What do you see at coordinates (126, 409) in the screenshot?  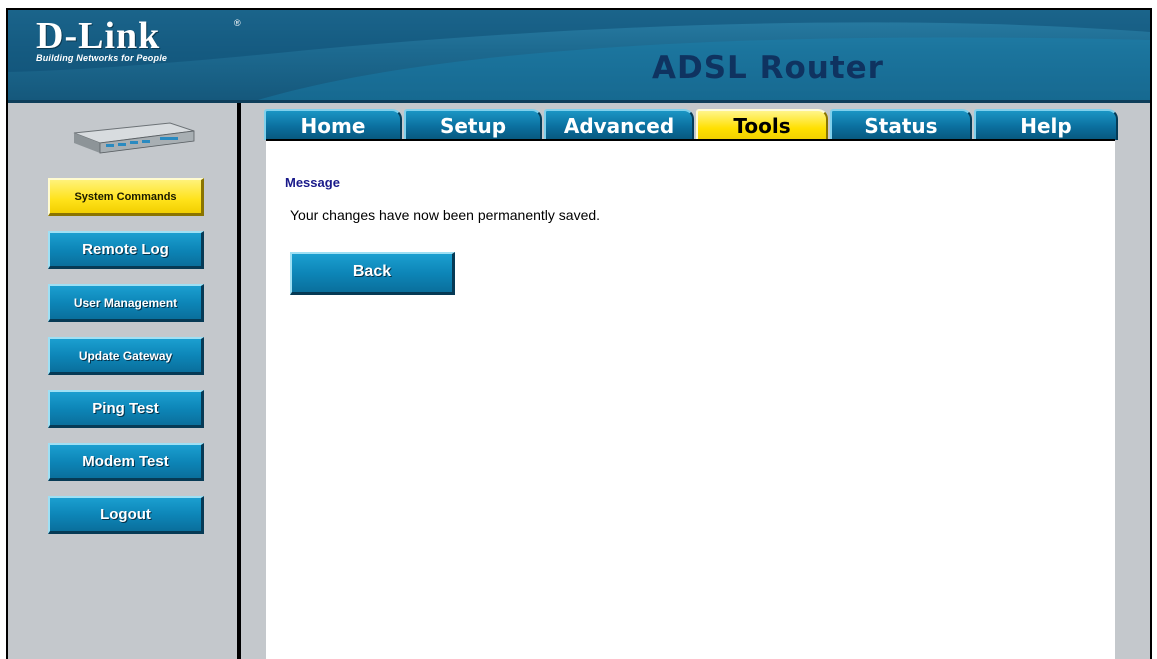 I see `sidebar-item-ping-test: Ping Test` at bounding box center [126, 409].